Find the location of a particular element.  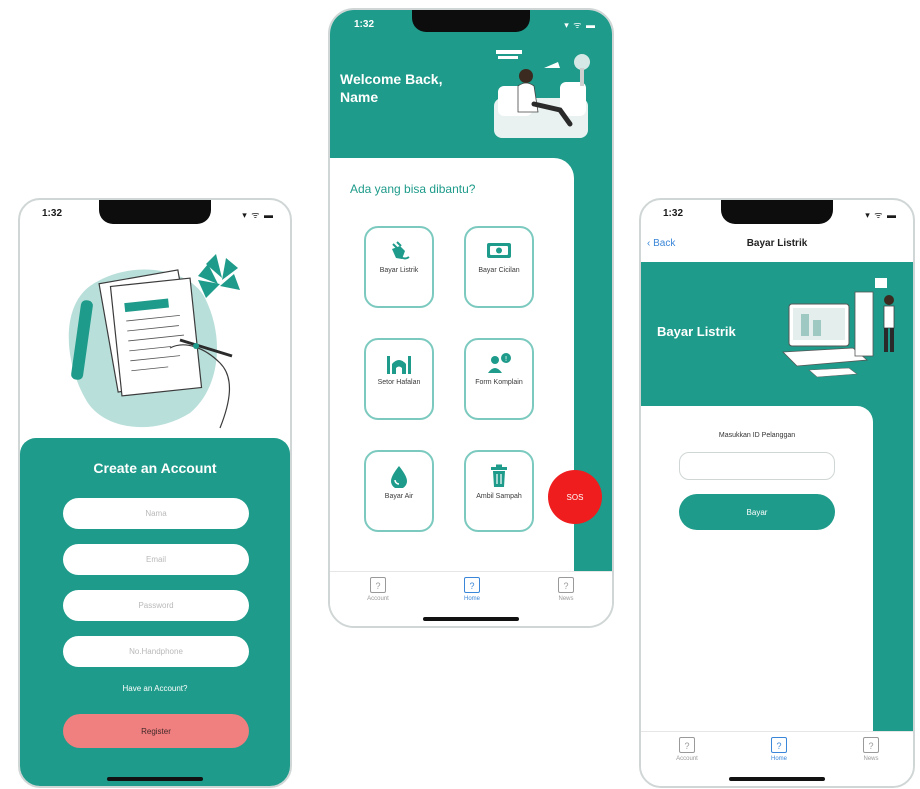

water-drop-icon is located at coordinates (399, 477).